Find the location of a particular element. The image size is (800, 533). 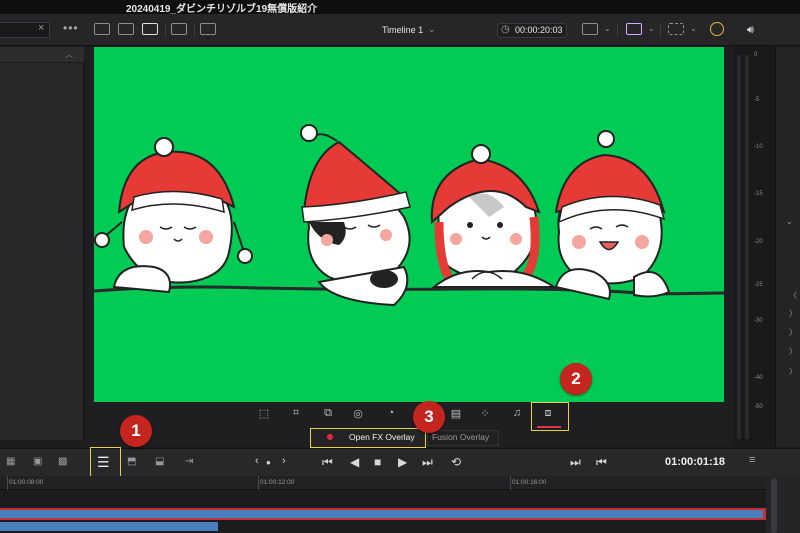

step-badge-2: 2 is located at coordinates (576, 379).